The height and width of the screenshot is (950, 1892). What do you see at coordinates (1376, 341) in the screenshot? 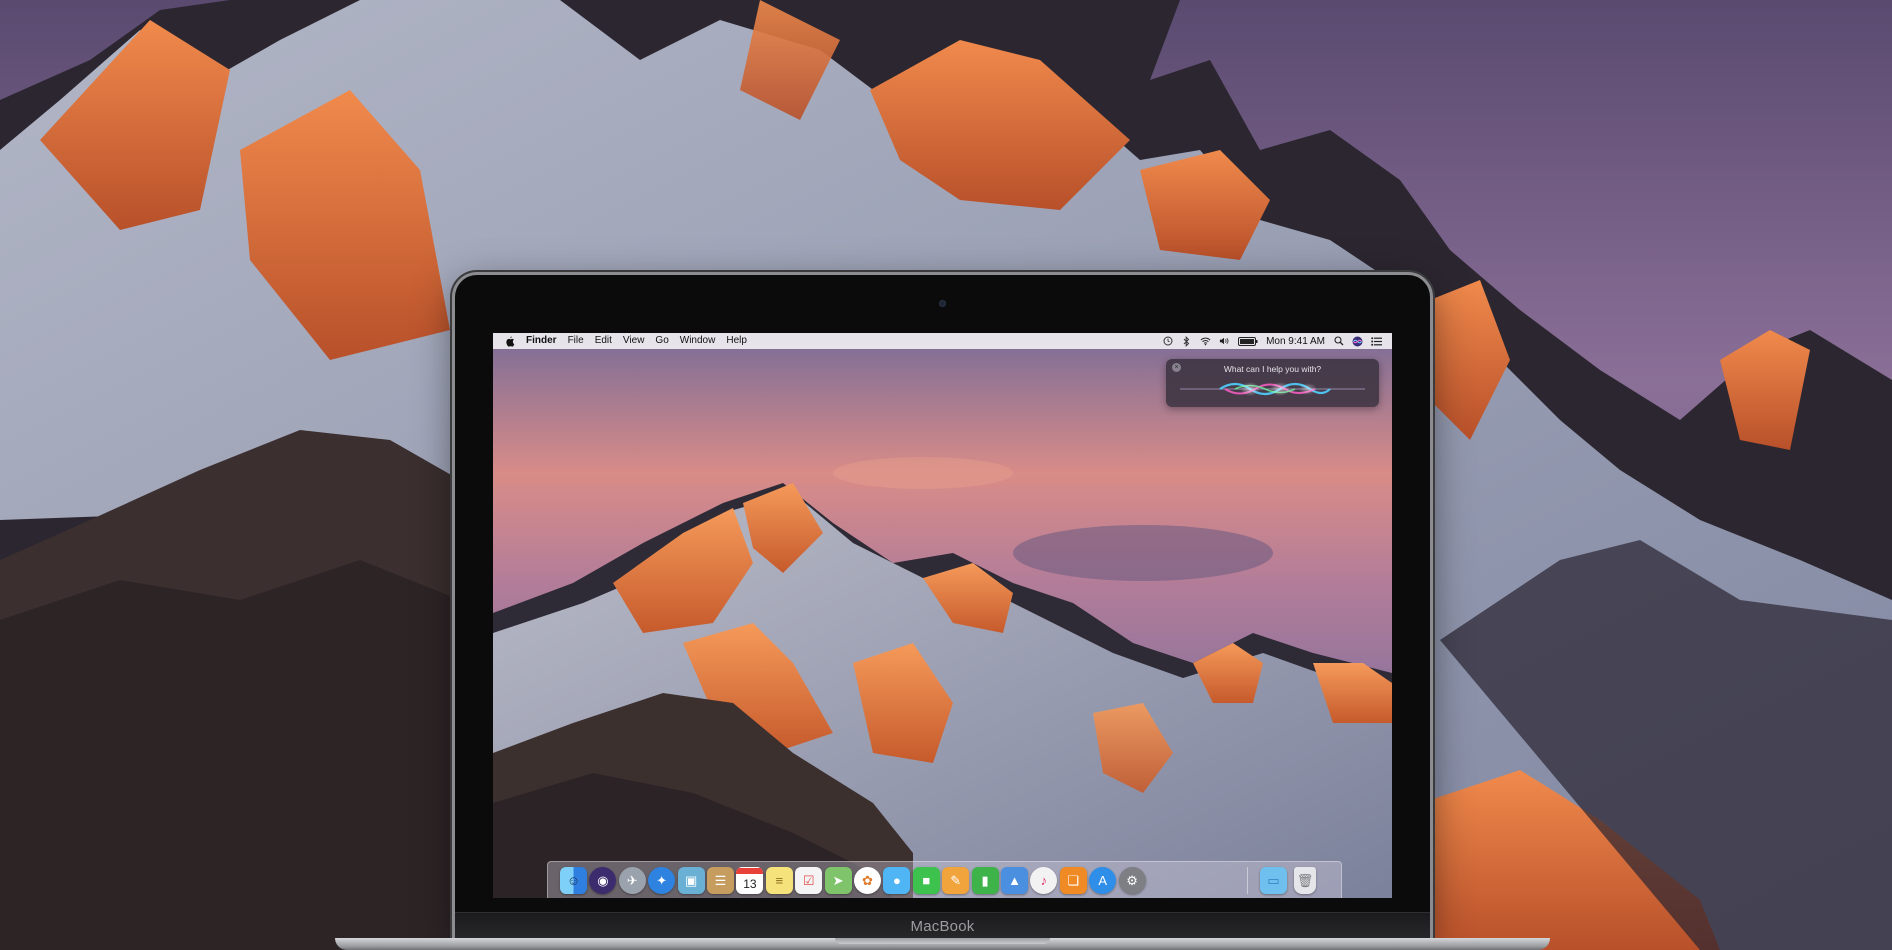
I see `notification-center-icon` at bounding box center [1376, 341].